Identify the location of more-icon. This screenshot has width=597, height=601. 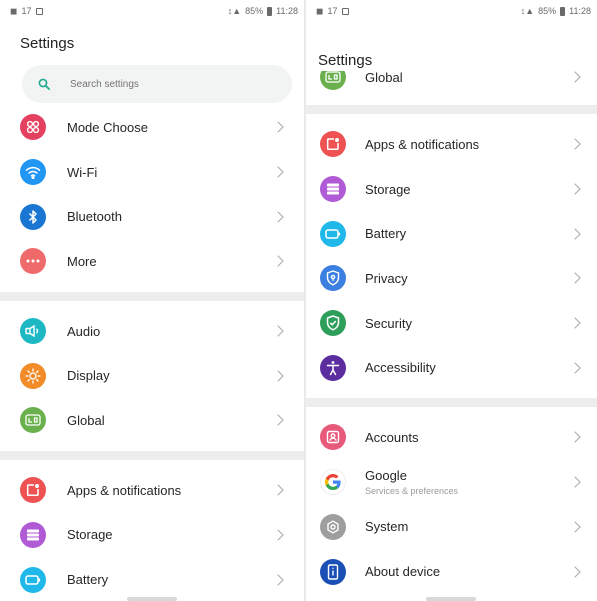
(33, 261).